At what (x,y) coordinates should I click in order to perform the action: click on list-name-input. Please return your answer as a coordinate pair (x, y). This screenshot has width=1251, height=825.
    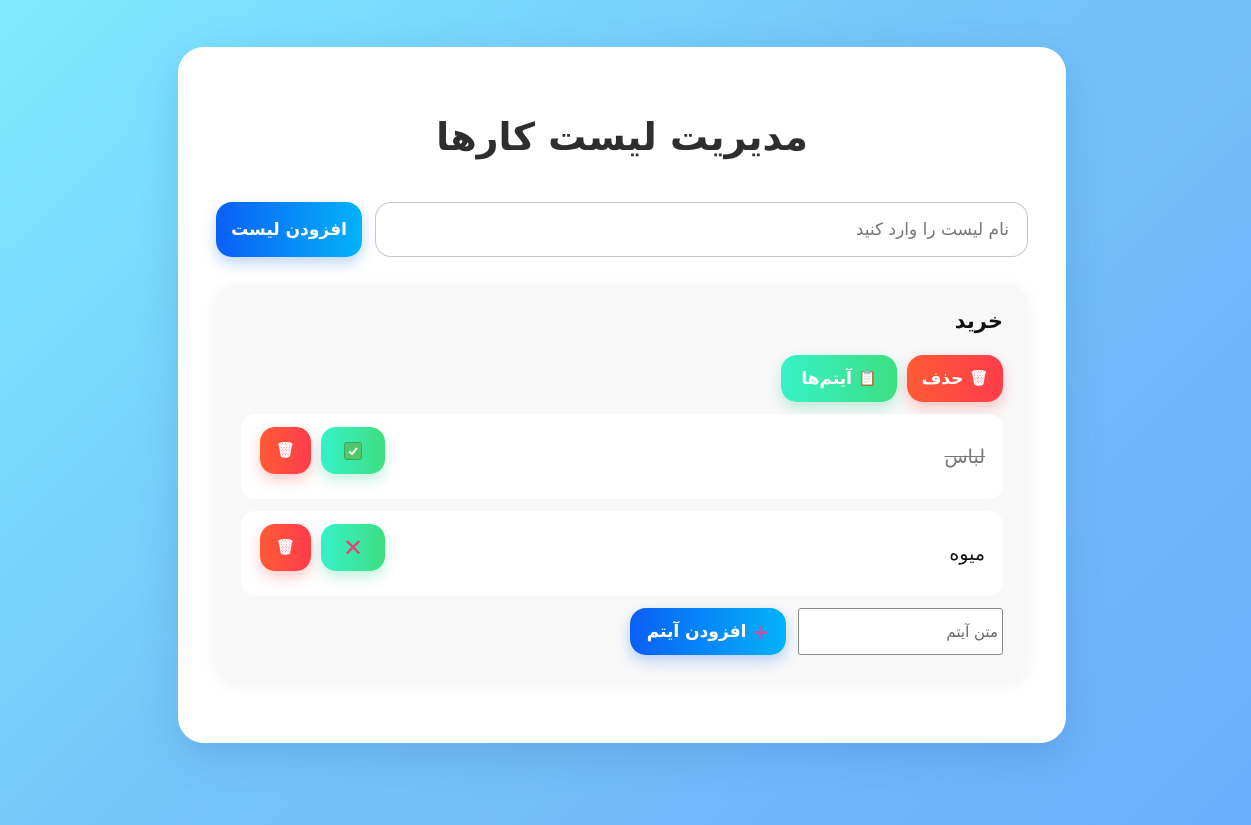
    Looking at the image, I should click on (701, 229).